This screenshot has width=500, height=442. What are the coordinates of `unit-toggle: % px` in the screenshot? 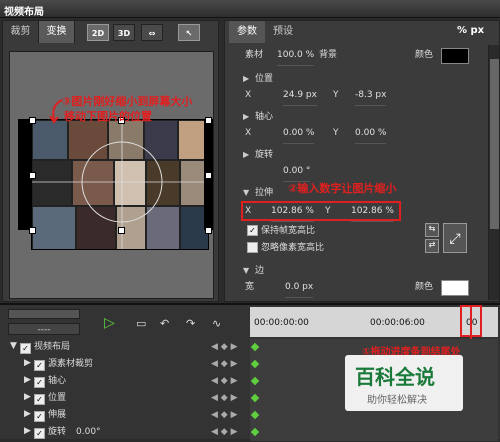 It's located at (470, 30).